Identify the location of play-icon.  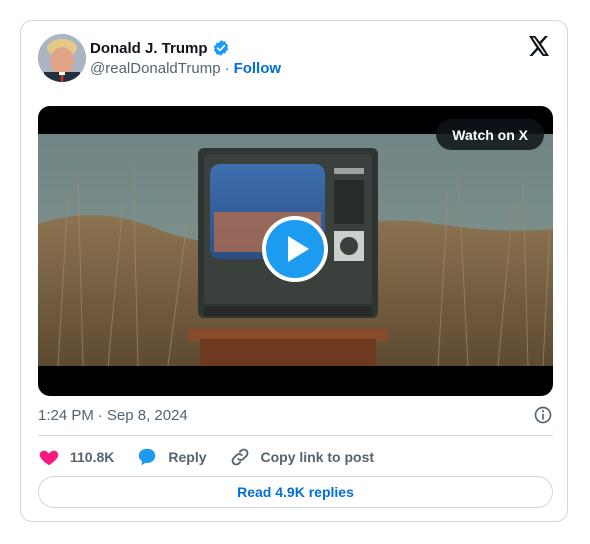
(295, 249).